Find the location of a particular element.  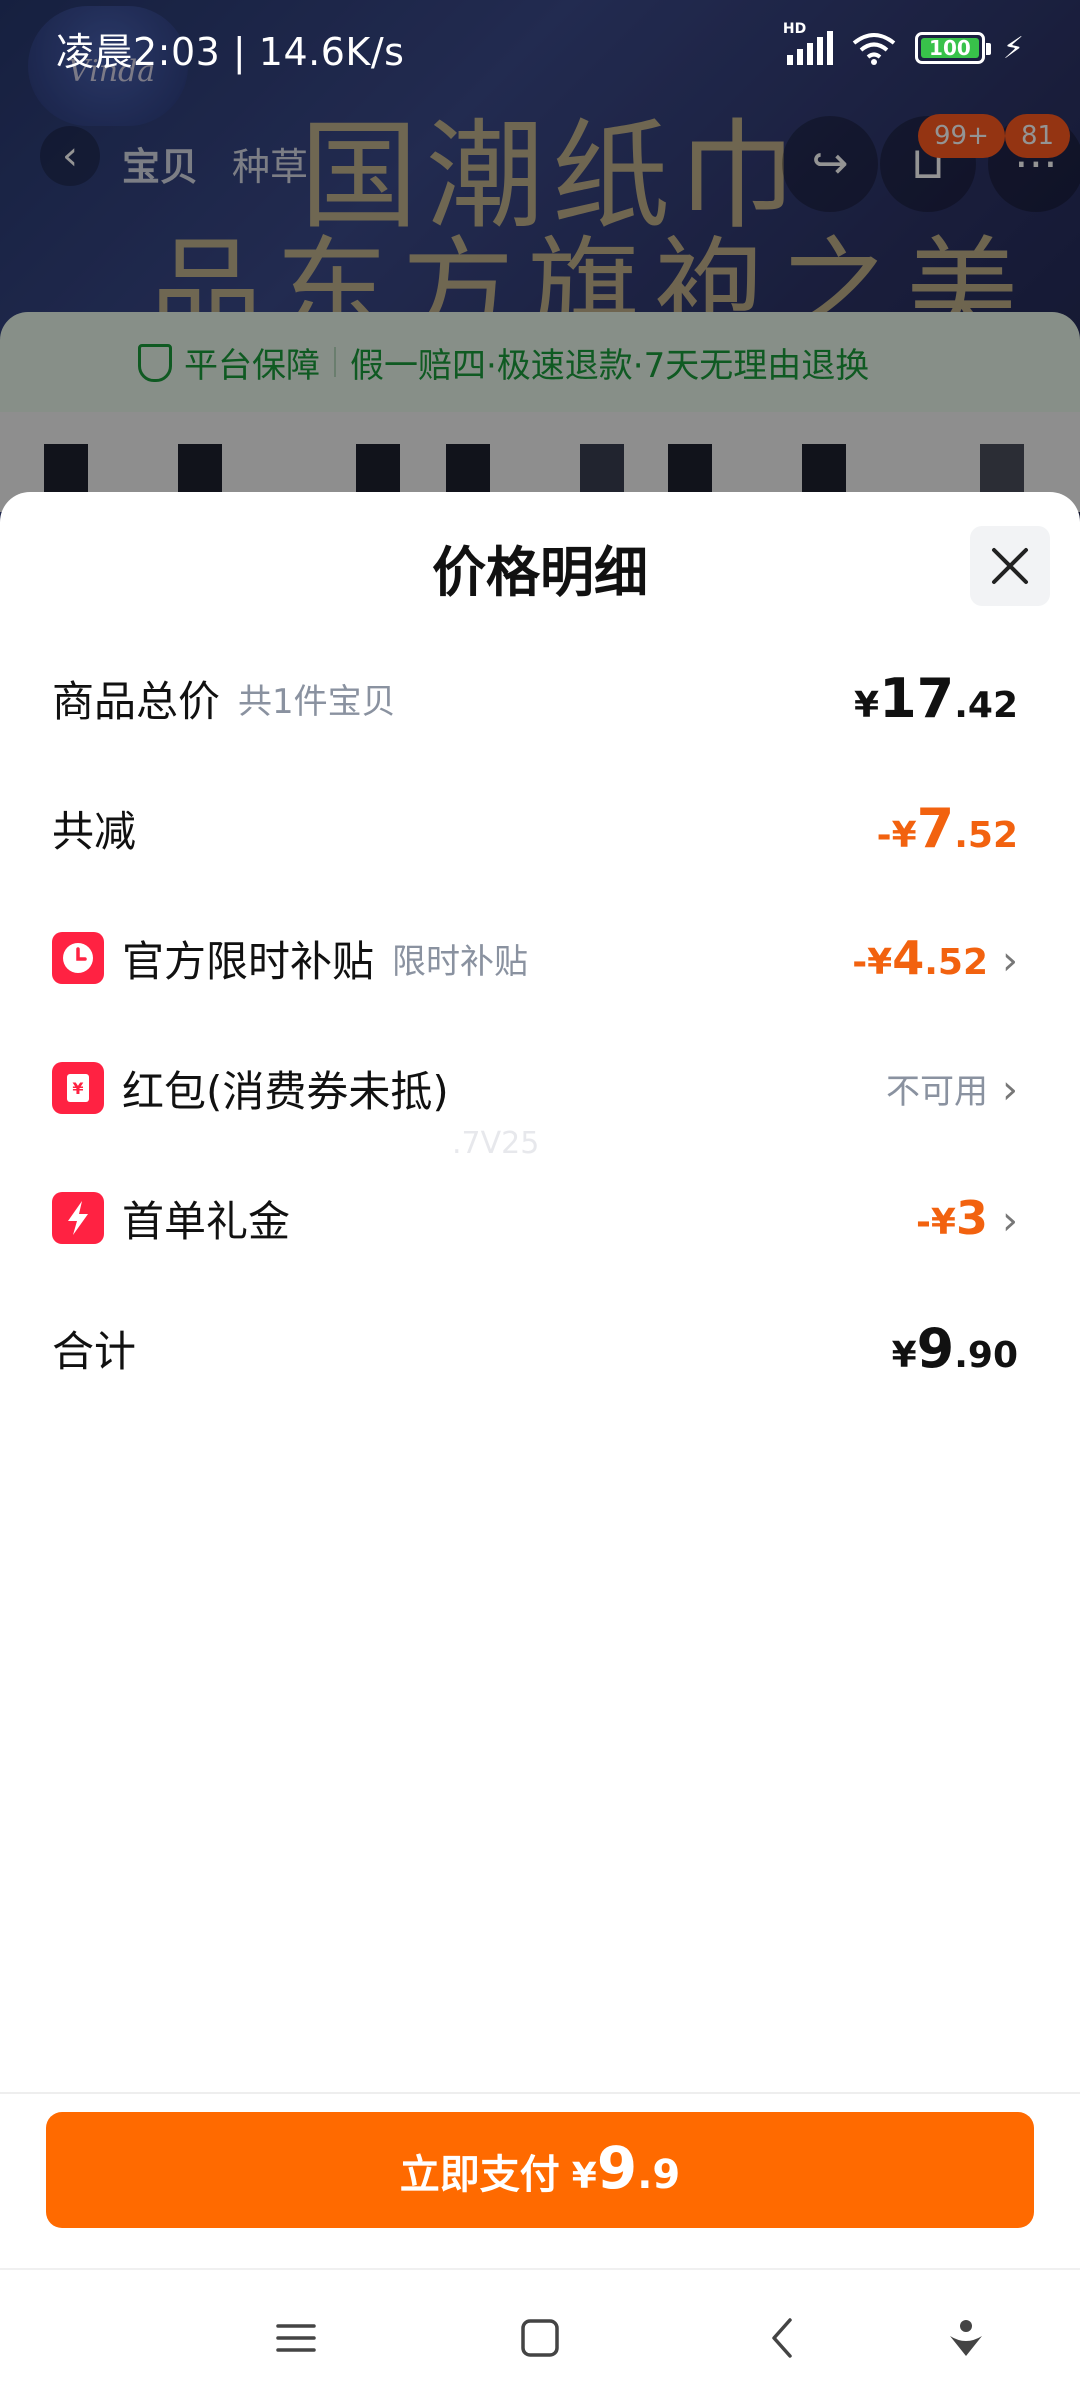

red-packet-label: 红包(消费券未抵) is located at coordinates (285, 1091).